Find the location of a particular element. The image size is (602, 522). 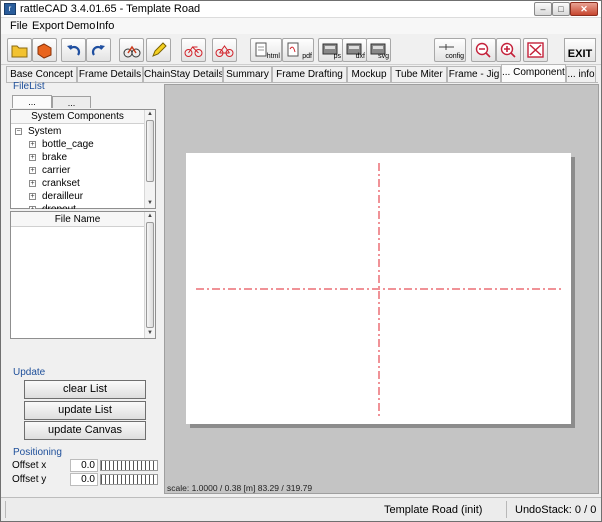

zoom-in-button is located at coordinates (508, 50).